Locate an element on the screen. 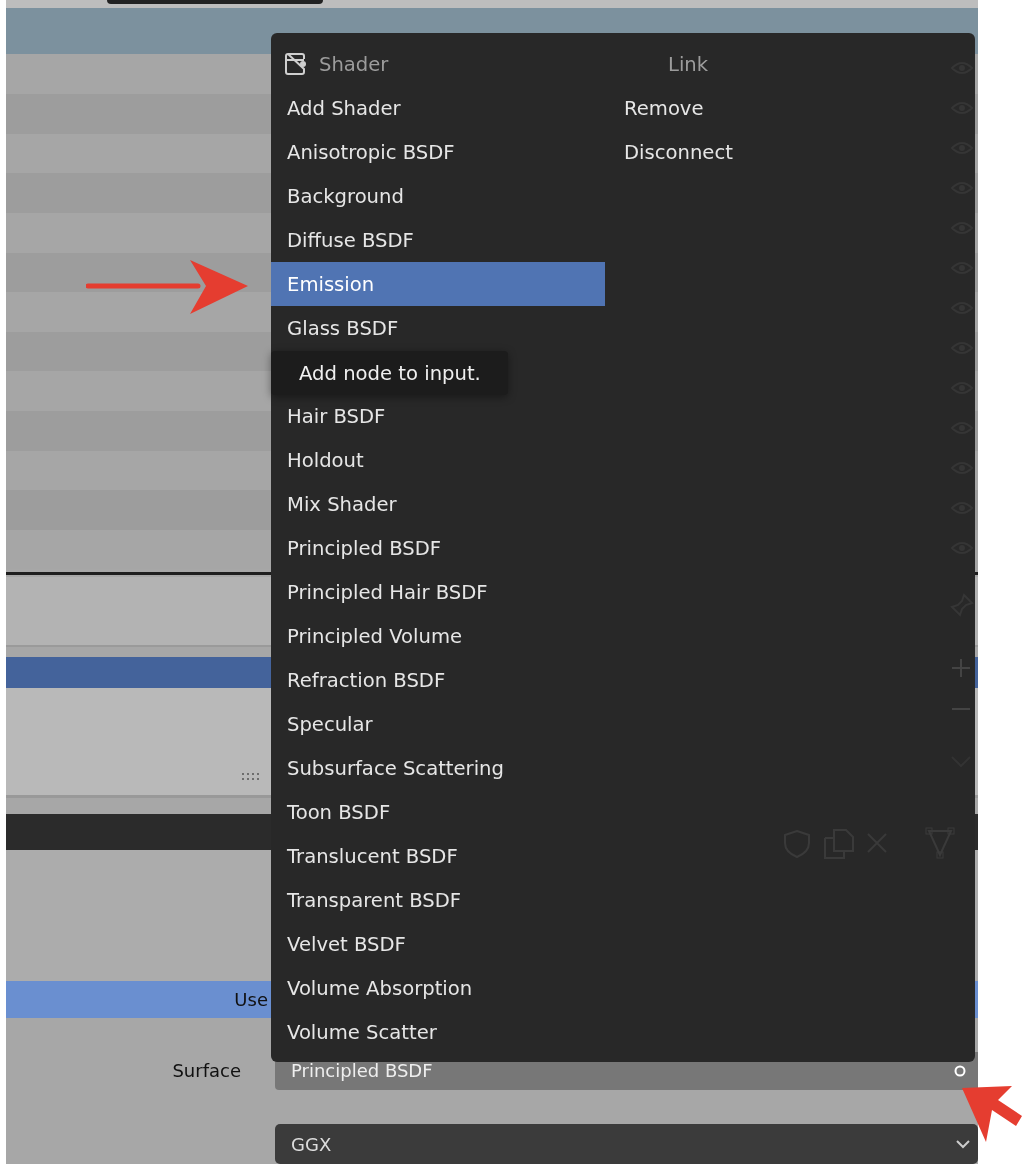 The height and width of the screenshot is (1164, 1024). grip-icon is located at coordinates (251, 777).